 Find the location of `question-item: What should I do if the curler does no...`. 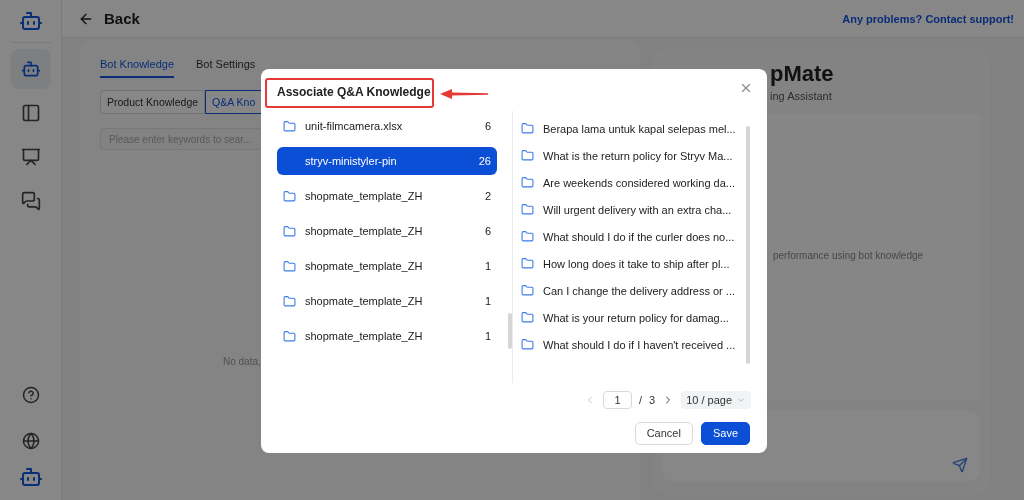

question-item: What should I do if the curler does no... is located at coordinates (634, 236).